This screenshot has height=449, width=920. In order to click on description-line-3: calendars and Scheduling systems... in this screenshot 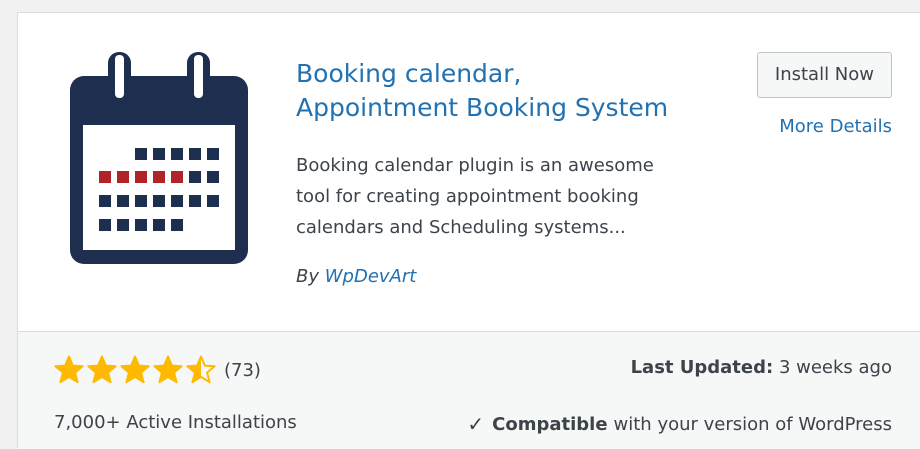, I will do `click(461, 227)`.